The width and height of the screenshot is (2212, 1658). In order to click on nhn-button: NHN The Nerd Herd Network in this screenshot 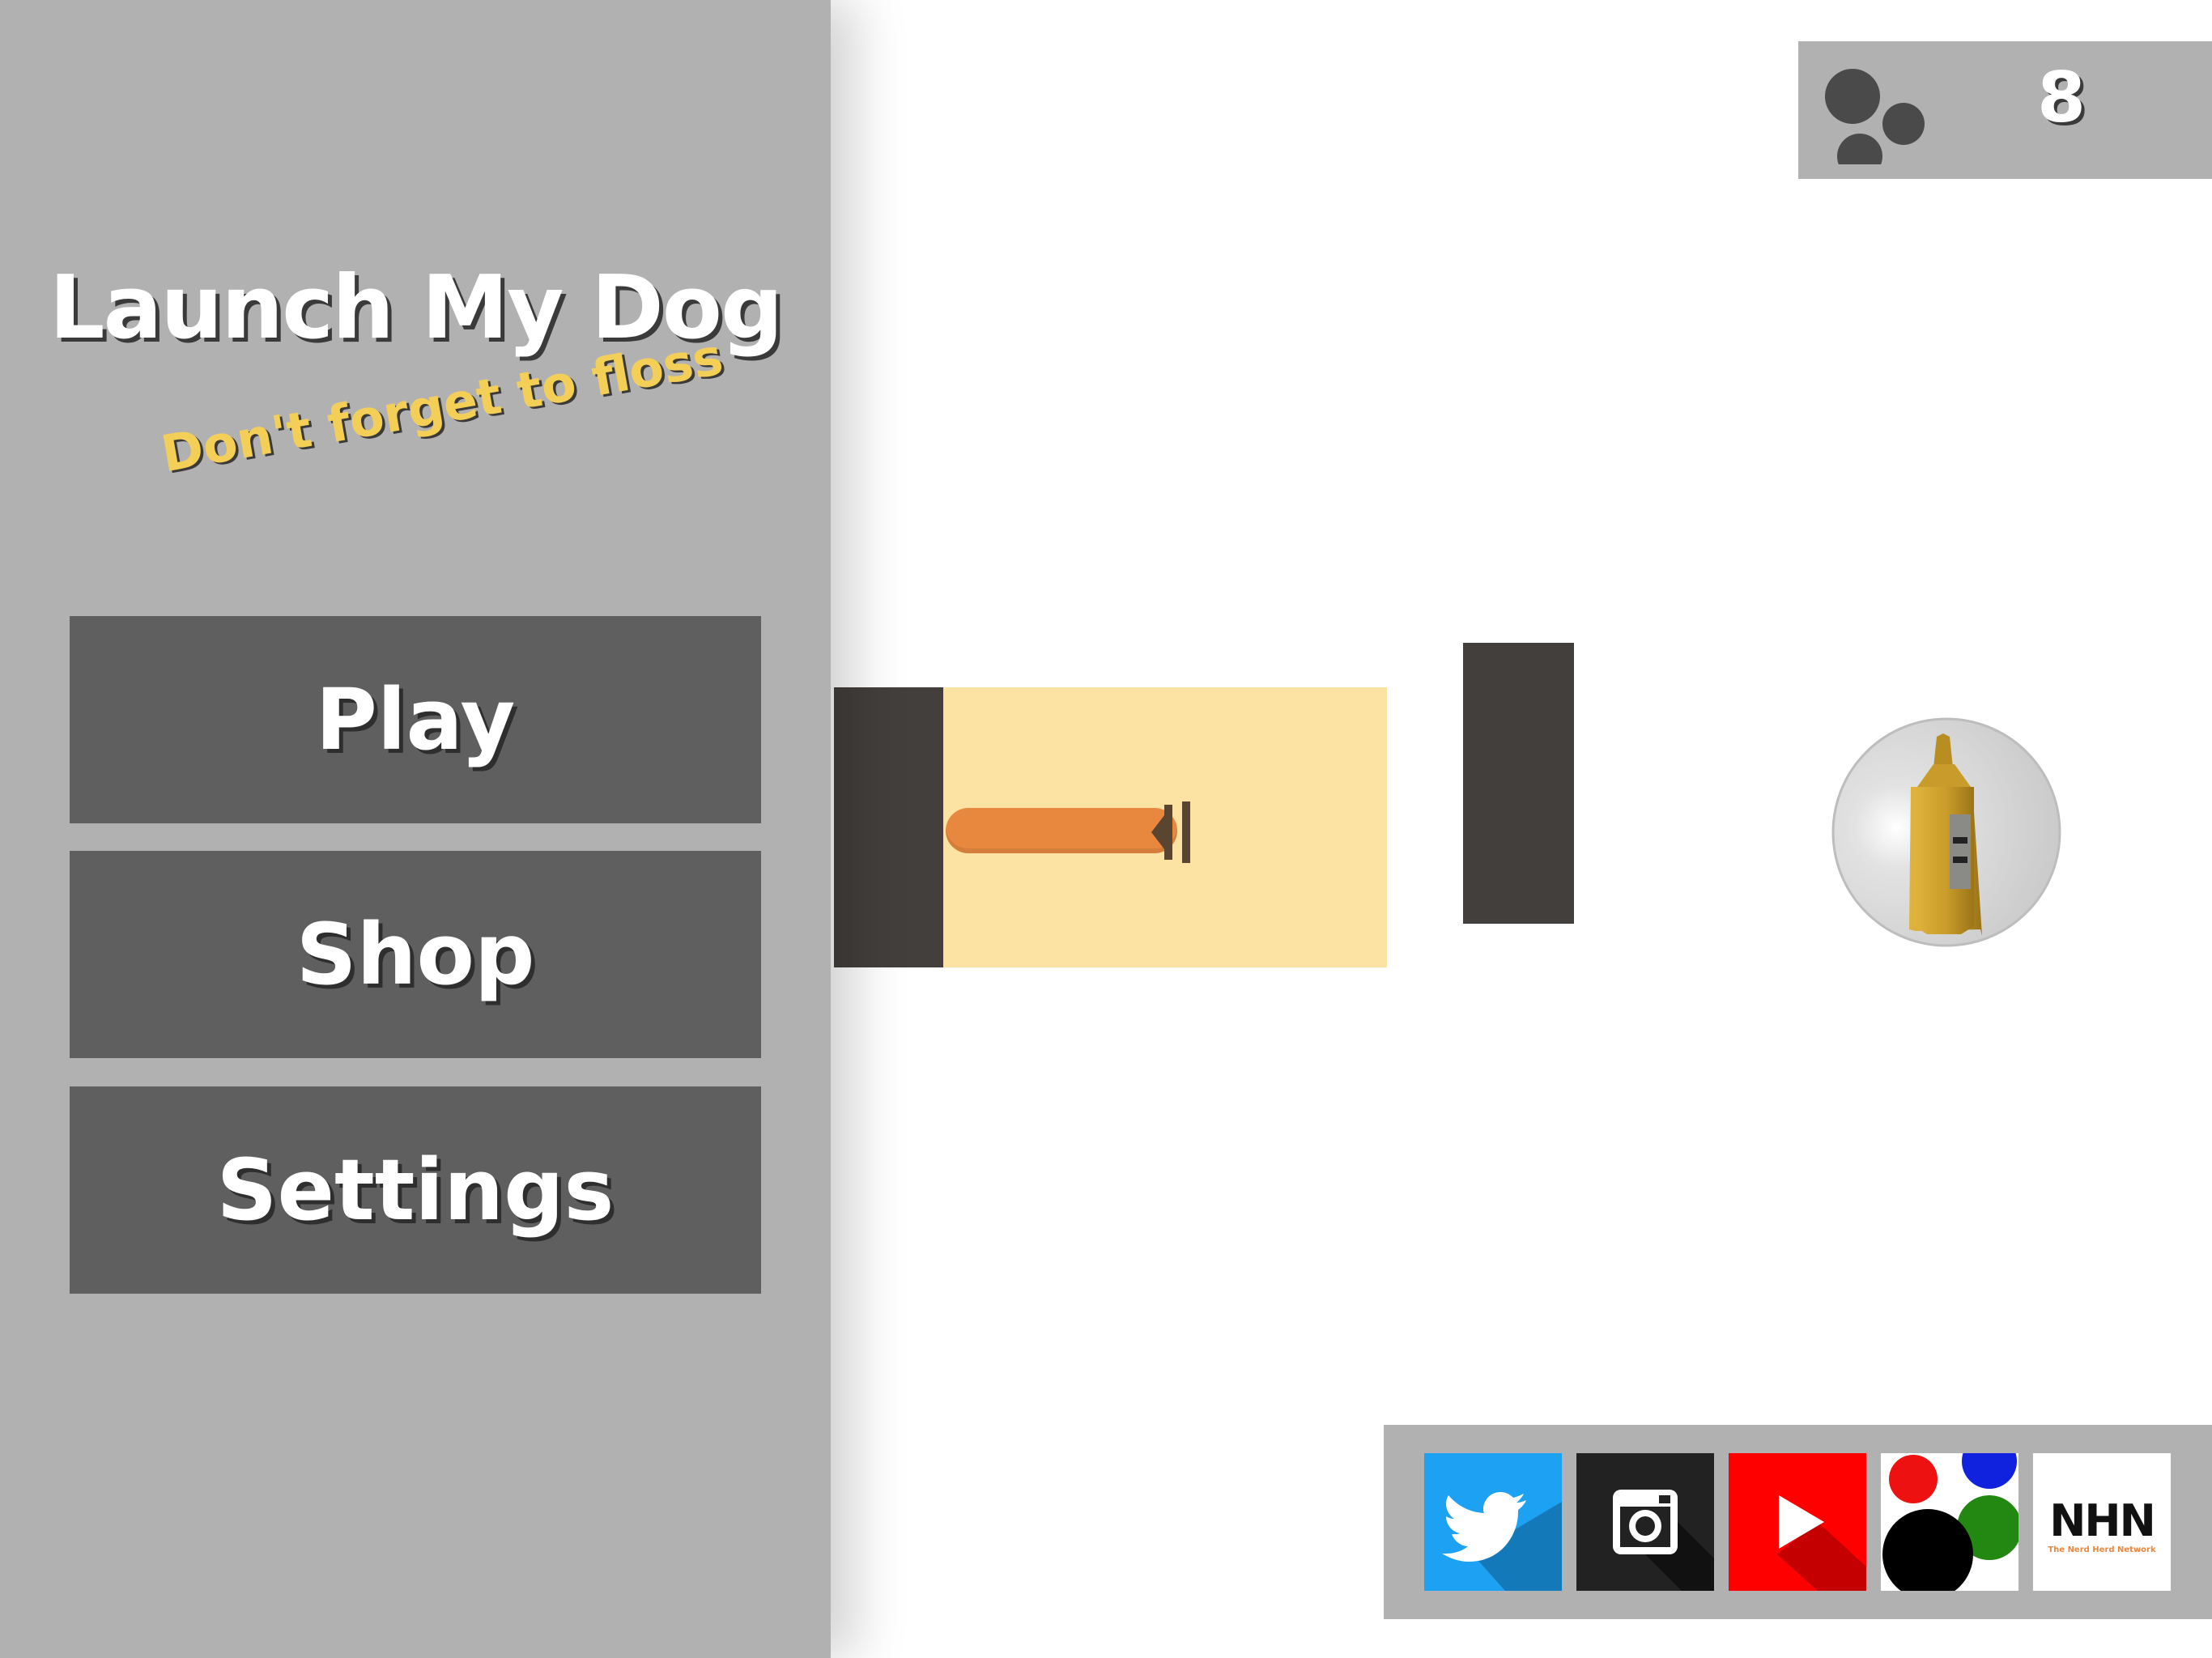, I will do `click(2102, 1522)`.